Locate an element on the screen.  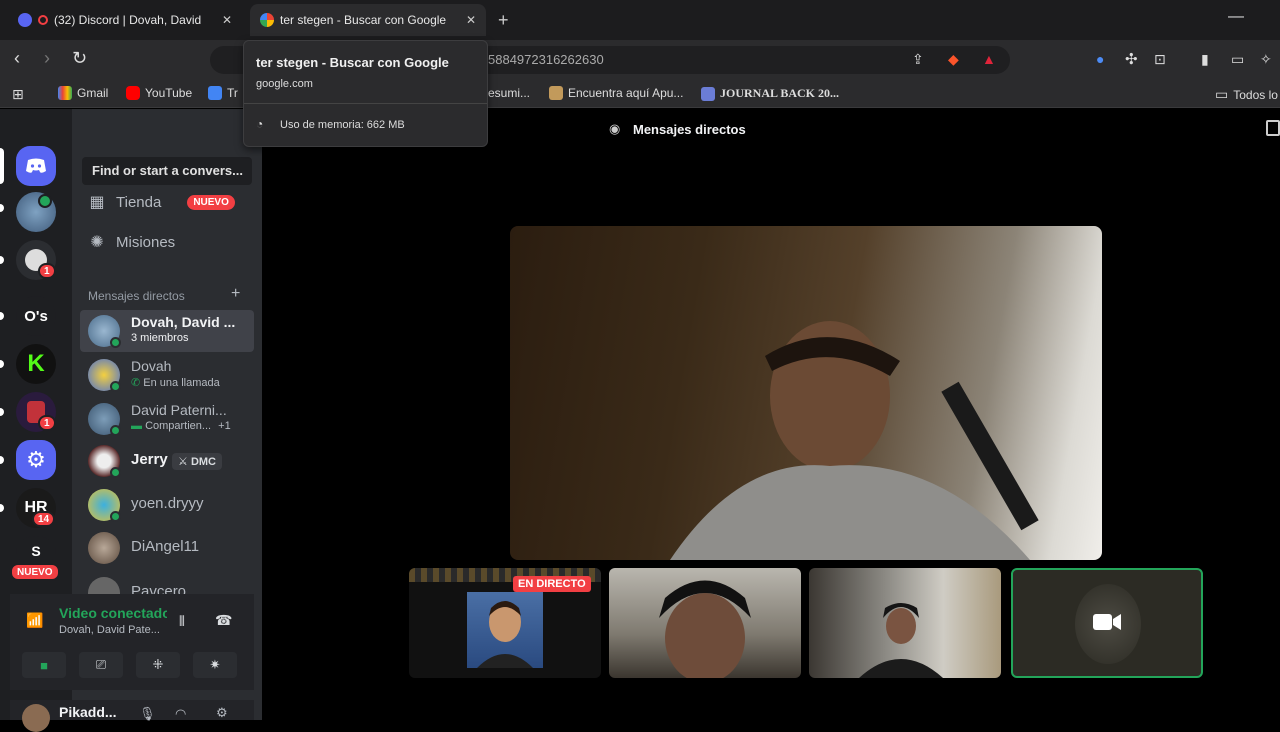
tab-google: ter stegen - Buscar con Google ✕ is located at coordinates (368, 20).